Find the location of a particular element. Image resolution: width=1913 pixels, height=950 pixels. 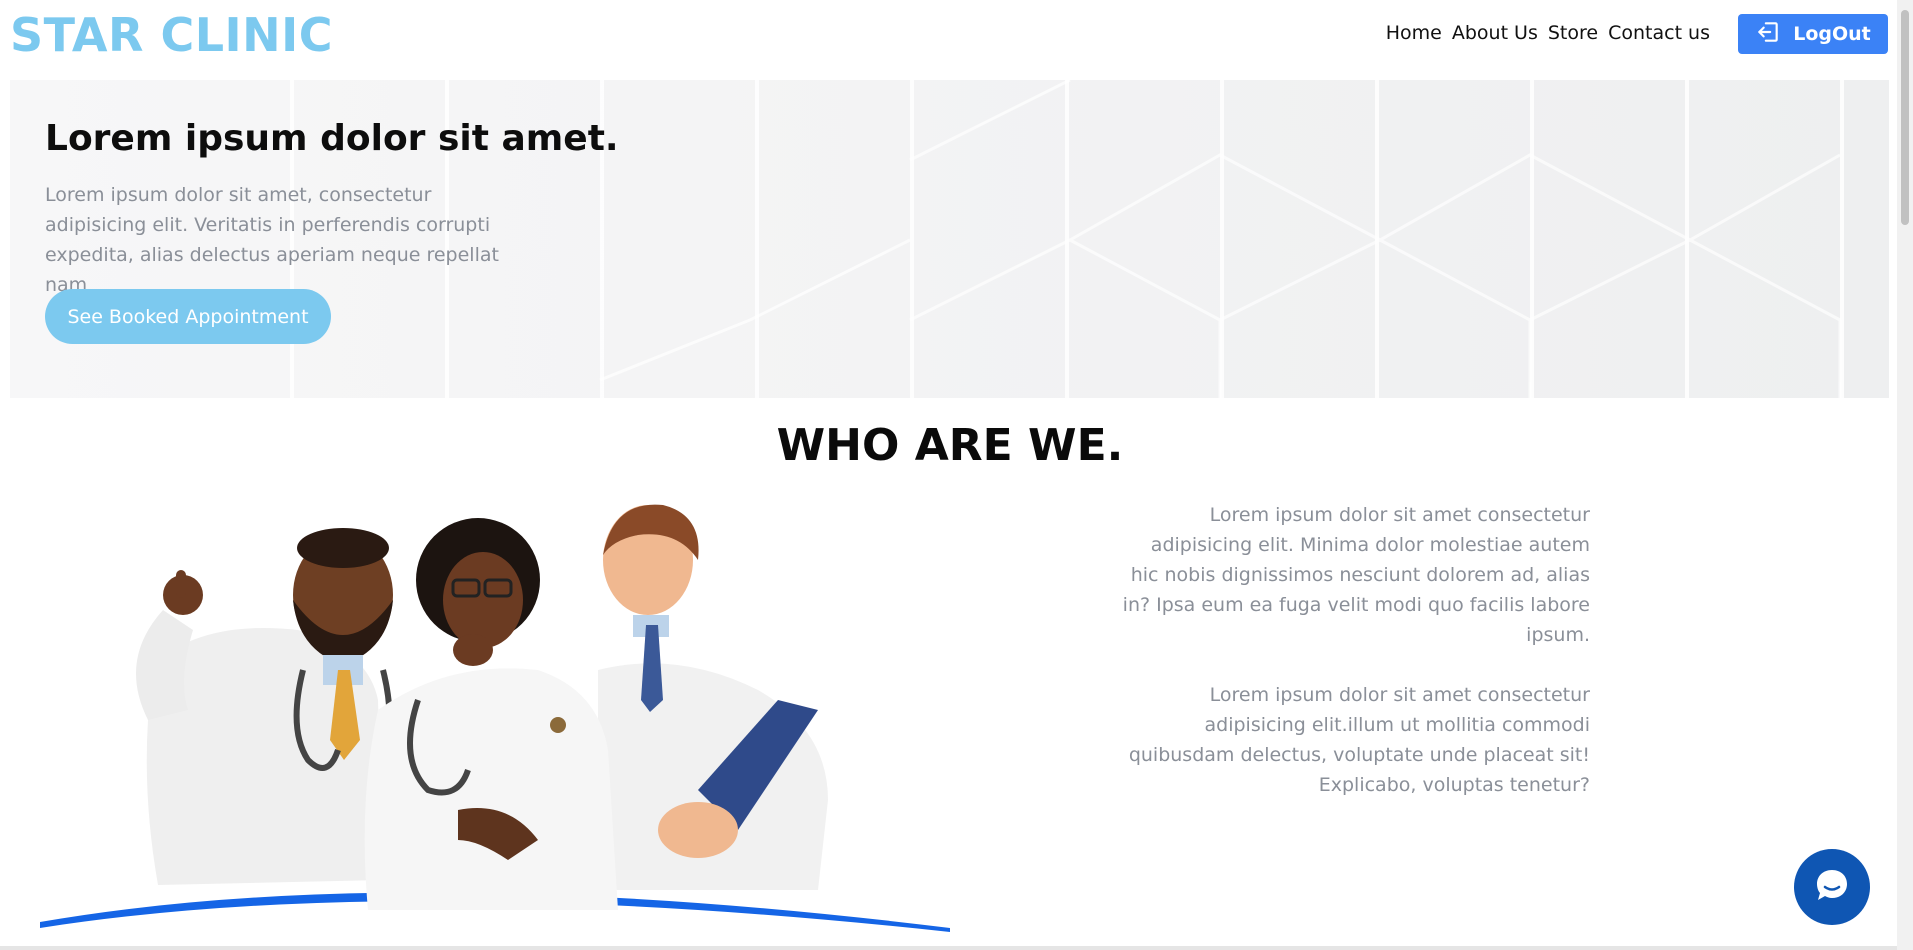

doctor-left is located at coordinates (264, 706).